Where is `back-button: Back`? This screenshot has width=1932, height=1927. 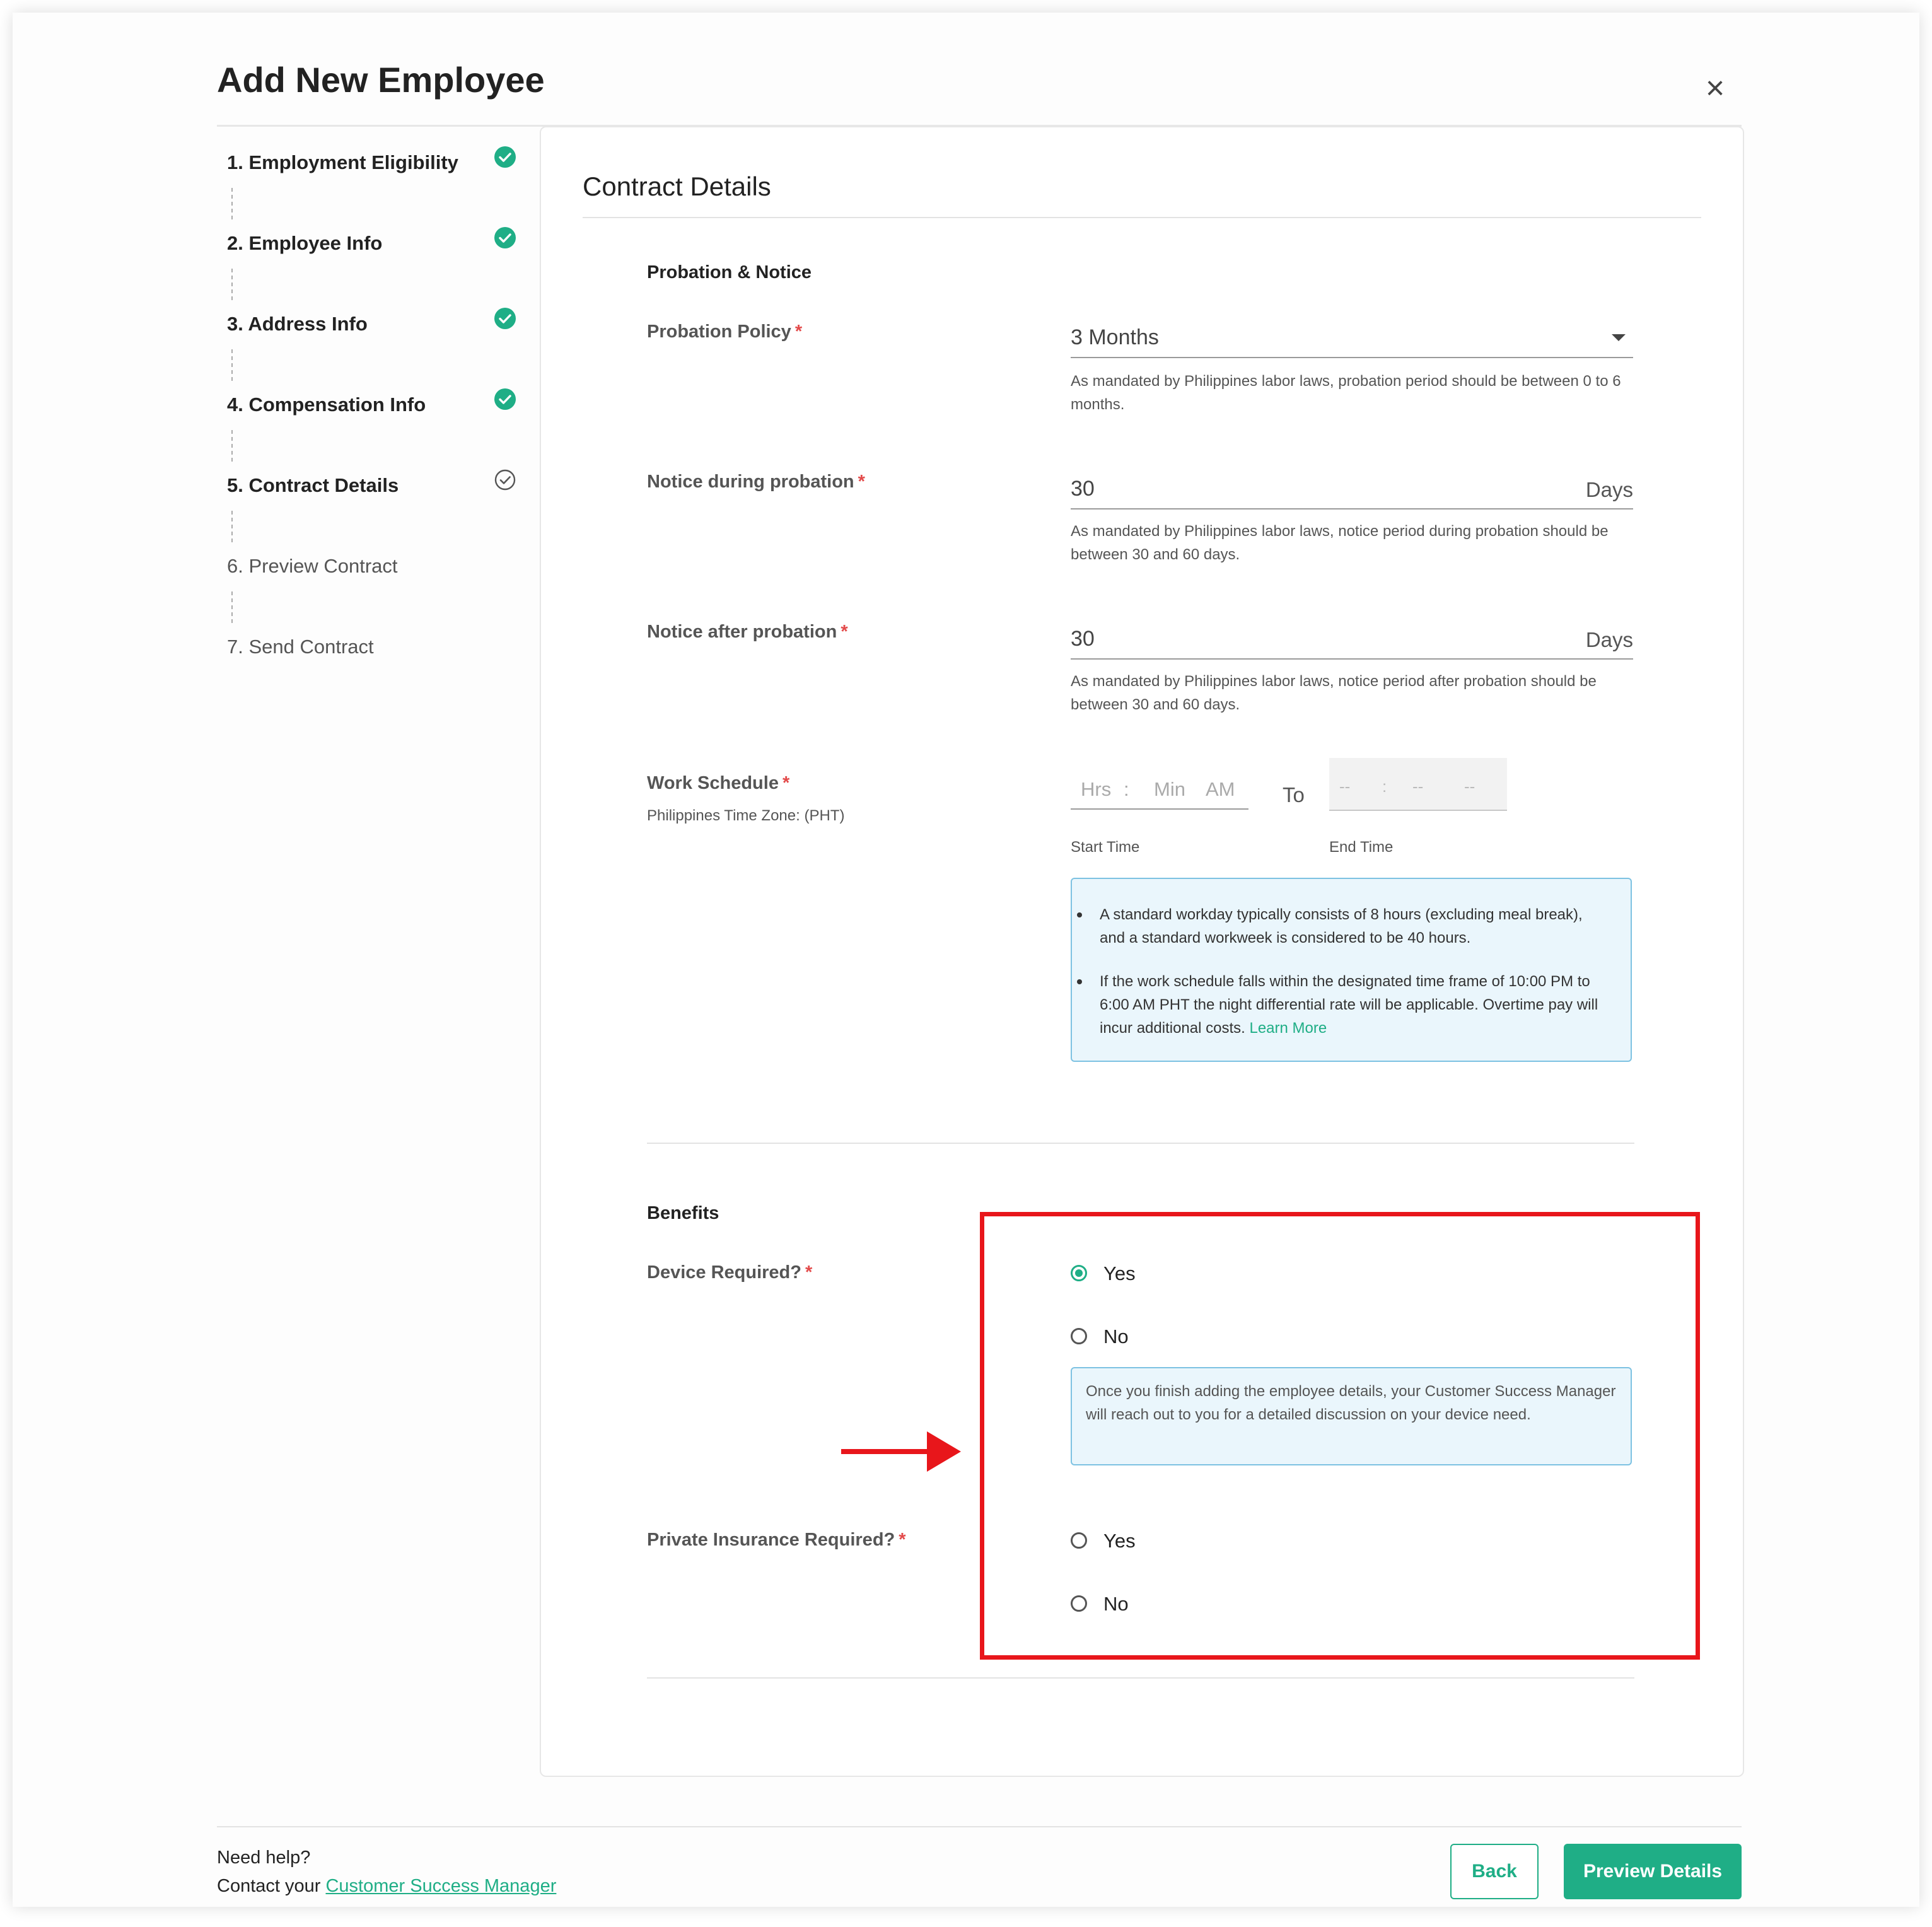
back-button: Back is located at coordinates (1494, 1871).